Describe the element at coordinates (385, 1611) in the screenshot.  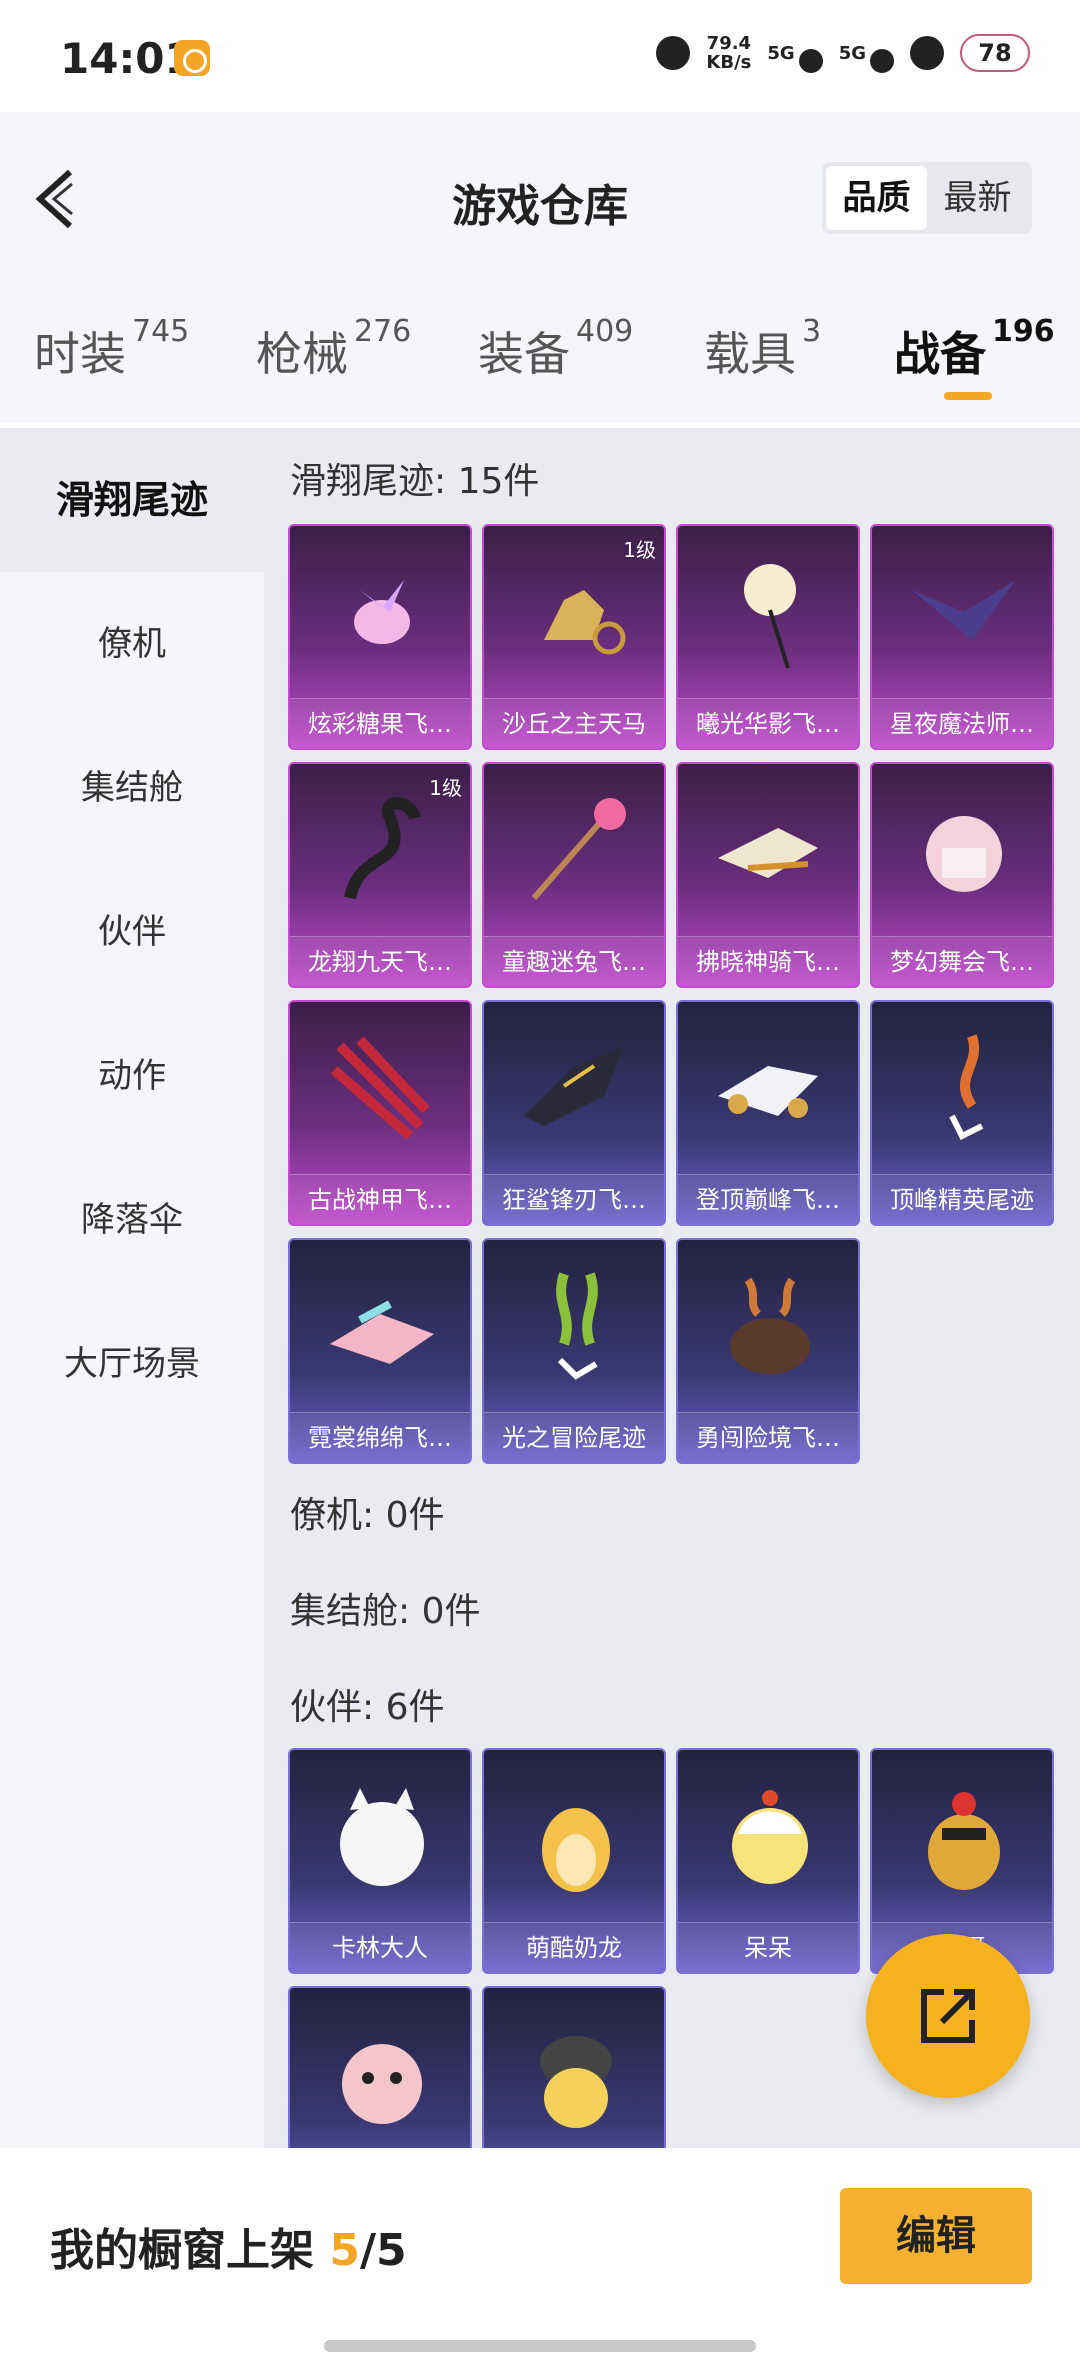
I see `section-title-capsule: 集结舱: 0件` at that location.